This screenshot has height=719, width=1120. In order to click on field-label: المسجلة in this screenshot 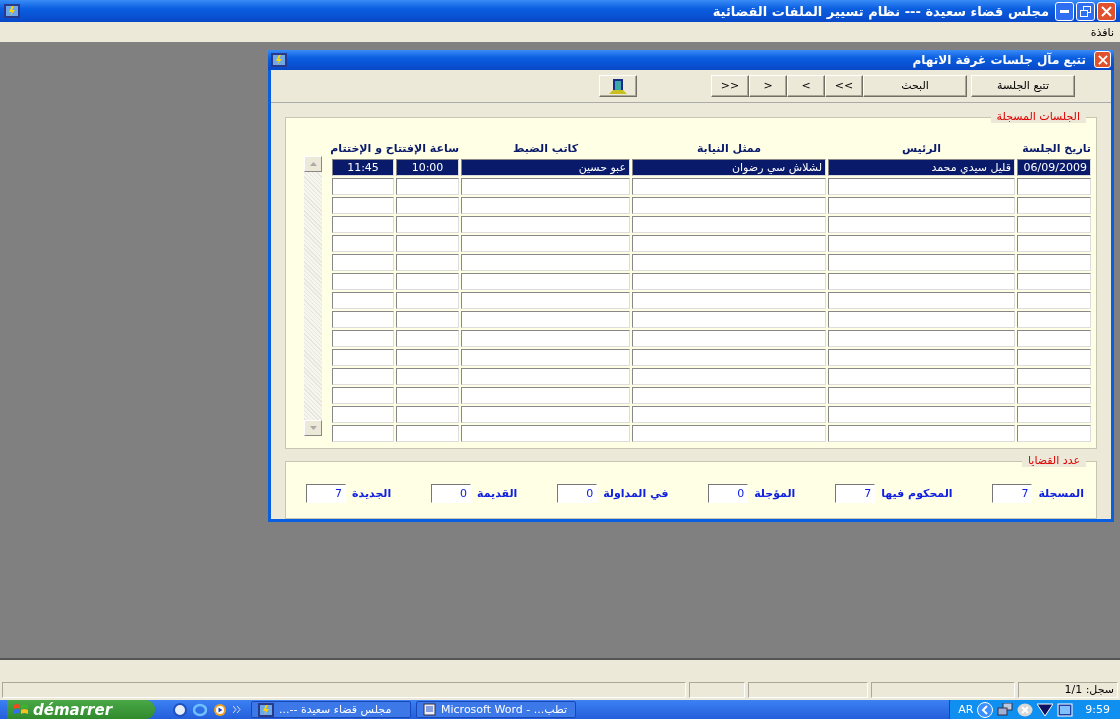, I will do `click(1061, 493)`.